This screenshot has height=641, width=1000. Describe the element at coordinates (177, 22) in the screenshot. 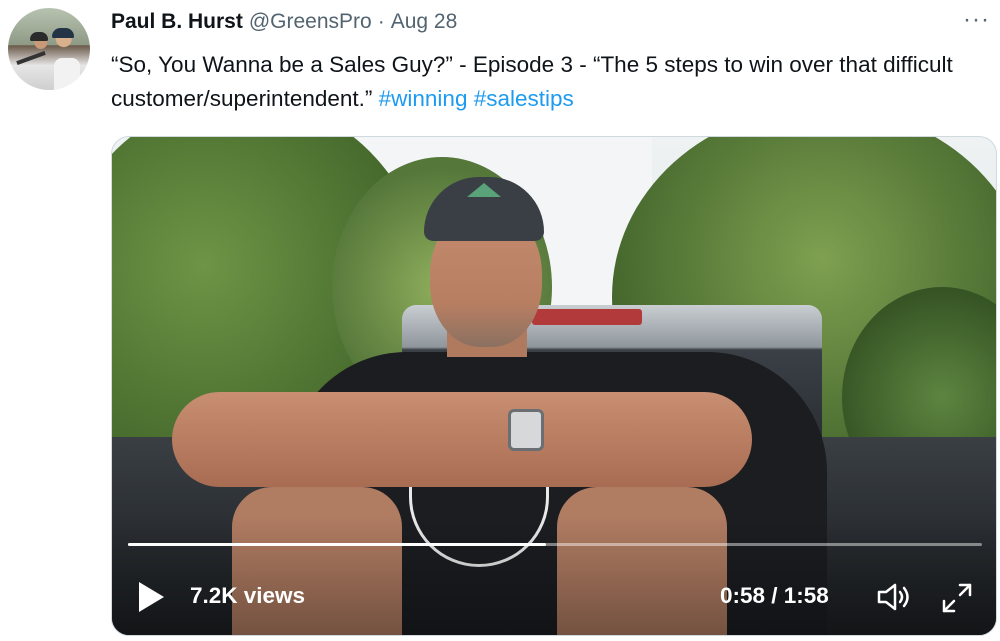

I see `author-name: Paul B. Hurst` at that location.